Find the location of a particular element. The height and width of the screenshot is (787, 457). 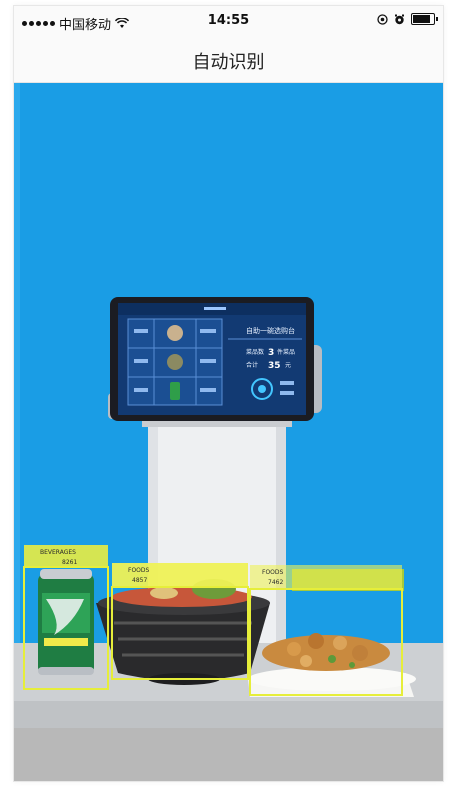

detection-score-beverages: 8261 is located at coordinates (69, 562).